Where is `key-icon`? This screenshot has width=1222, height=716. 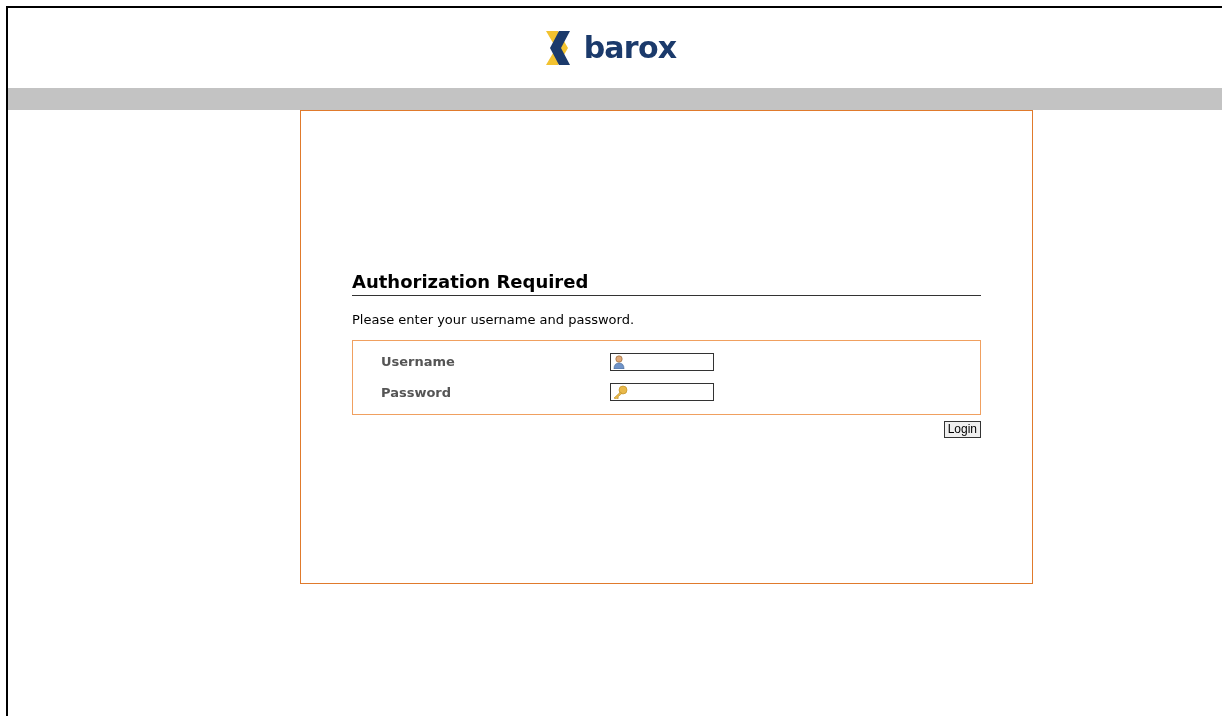
key-icon is located at coordinates (620, 392).